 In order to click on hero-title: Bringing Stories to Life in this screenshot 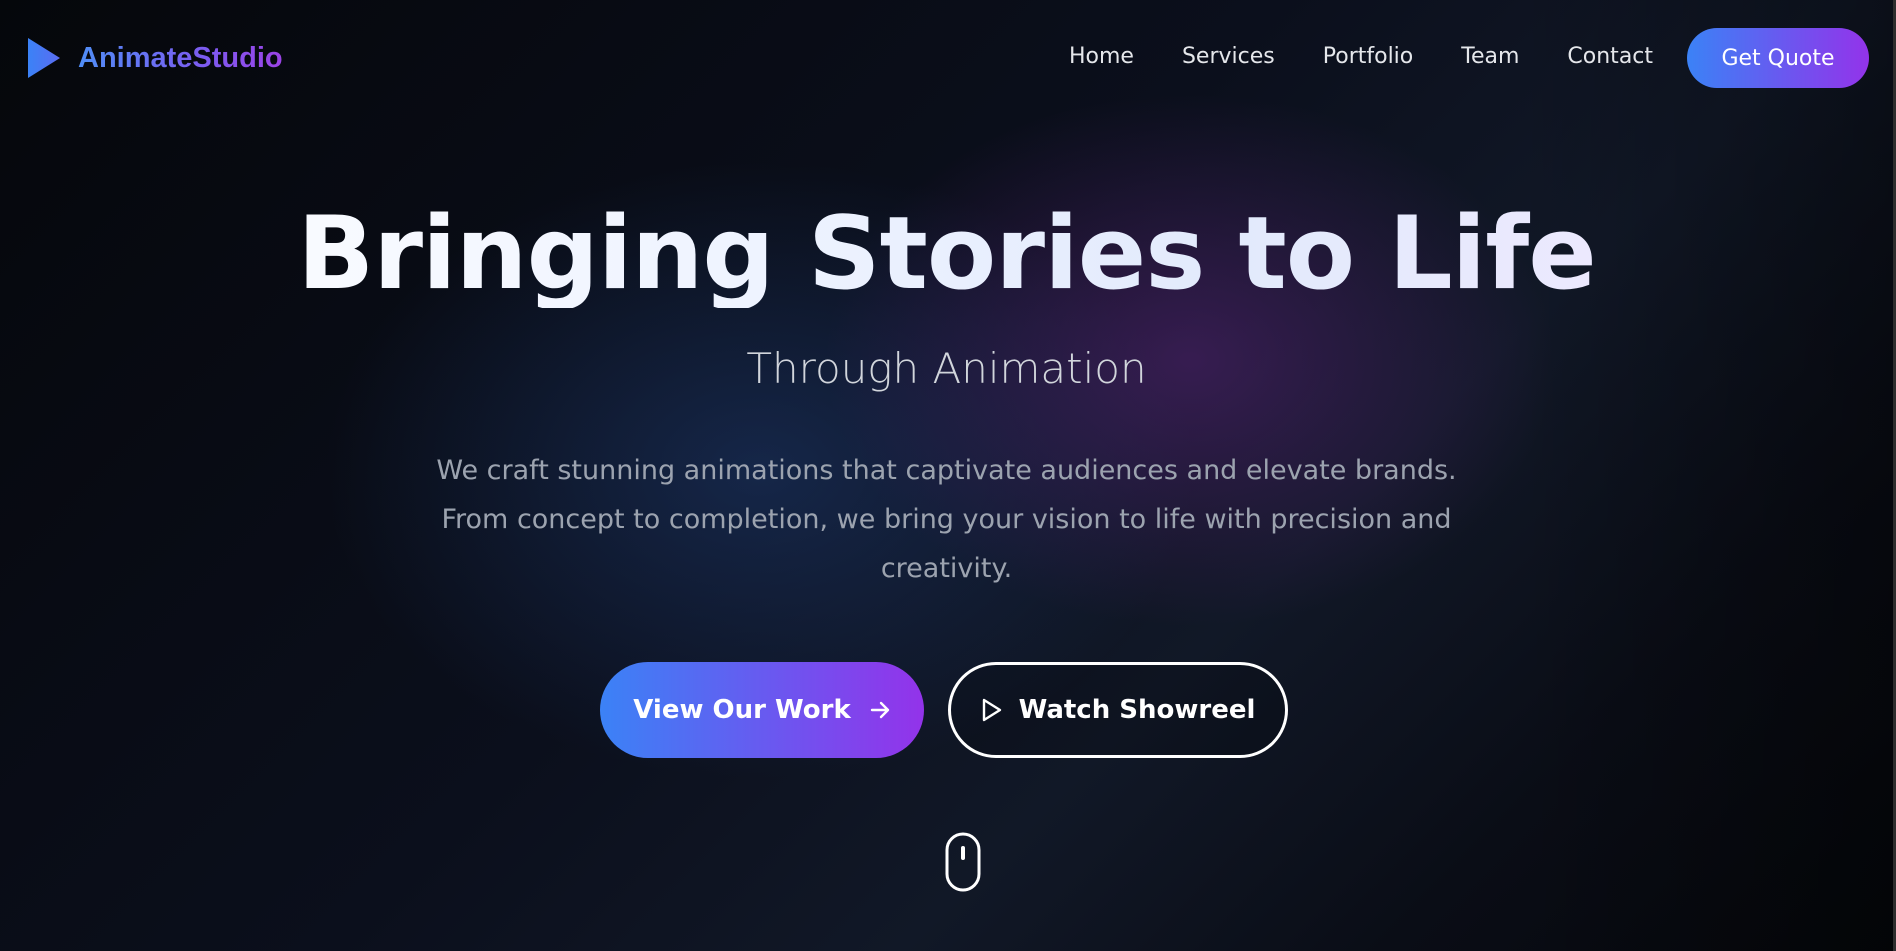, I will do `click(946, 253)`.